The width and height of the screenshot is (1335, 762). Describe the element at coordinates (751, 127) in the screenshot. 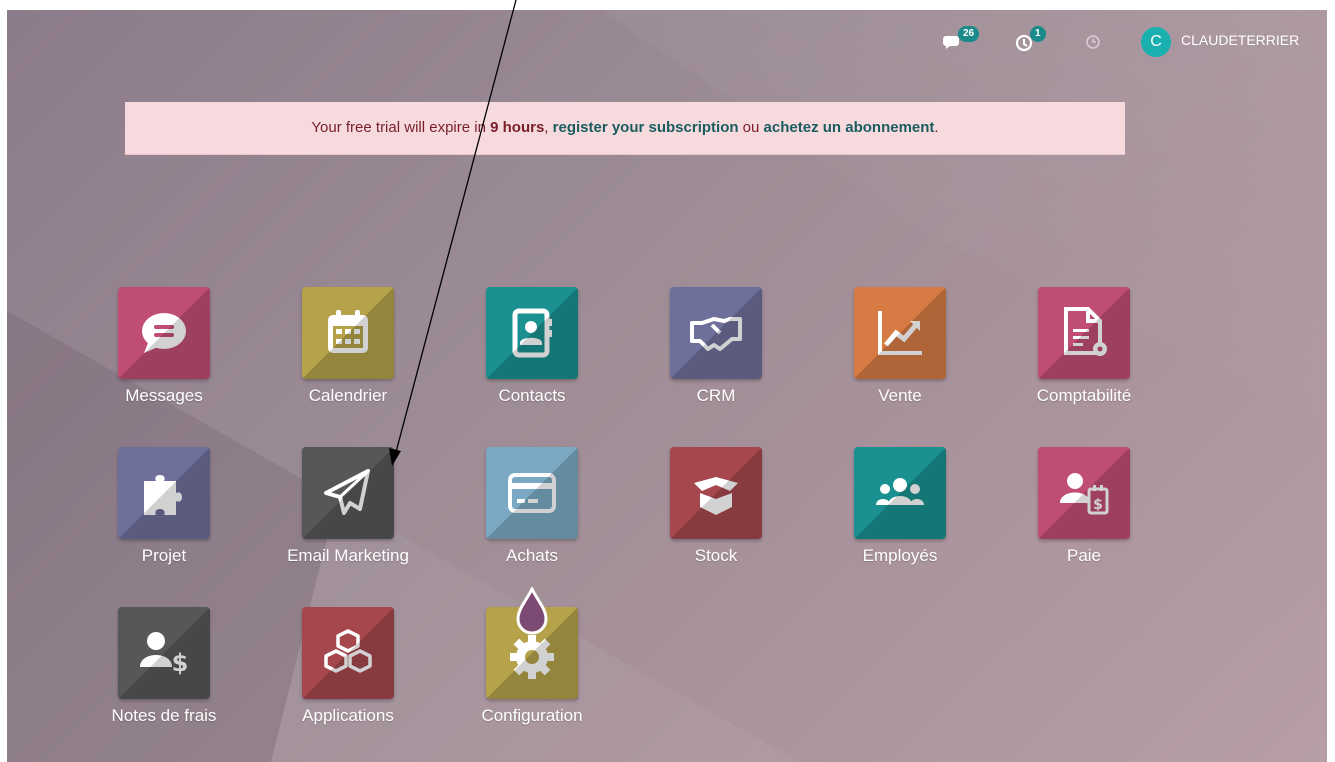

I see `banner-or: ou` at that location.